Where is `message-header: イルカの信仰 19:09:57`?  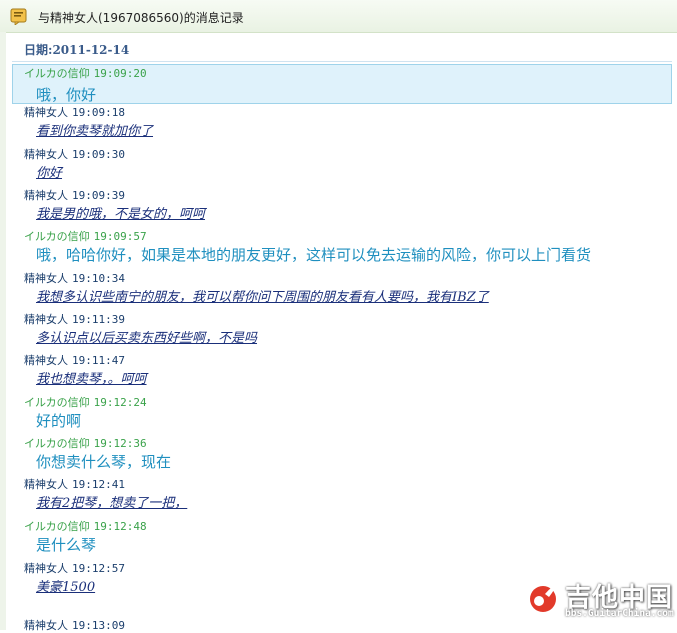 message-header: イルカの信仰 19:09:57 is located at coordinates (85, 236).